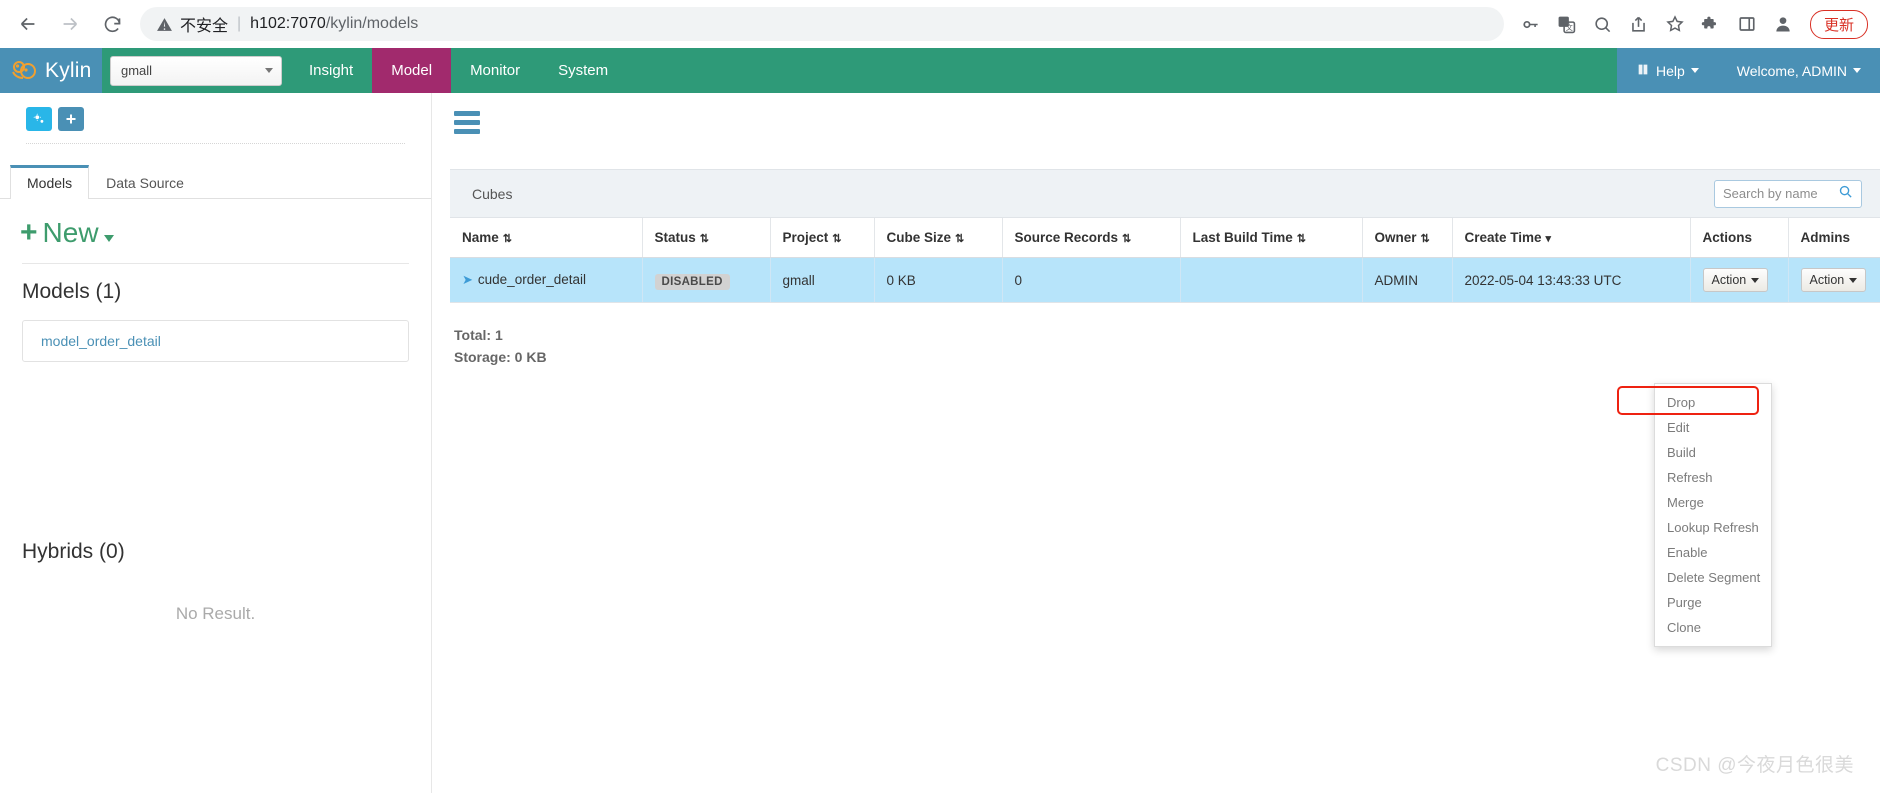  Describe the element at coordinates (67, 233) in the screenshot. I see `new-button: + New` at that location.